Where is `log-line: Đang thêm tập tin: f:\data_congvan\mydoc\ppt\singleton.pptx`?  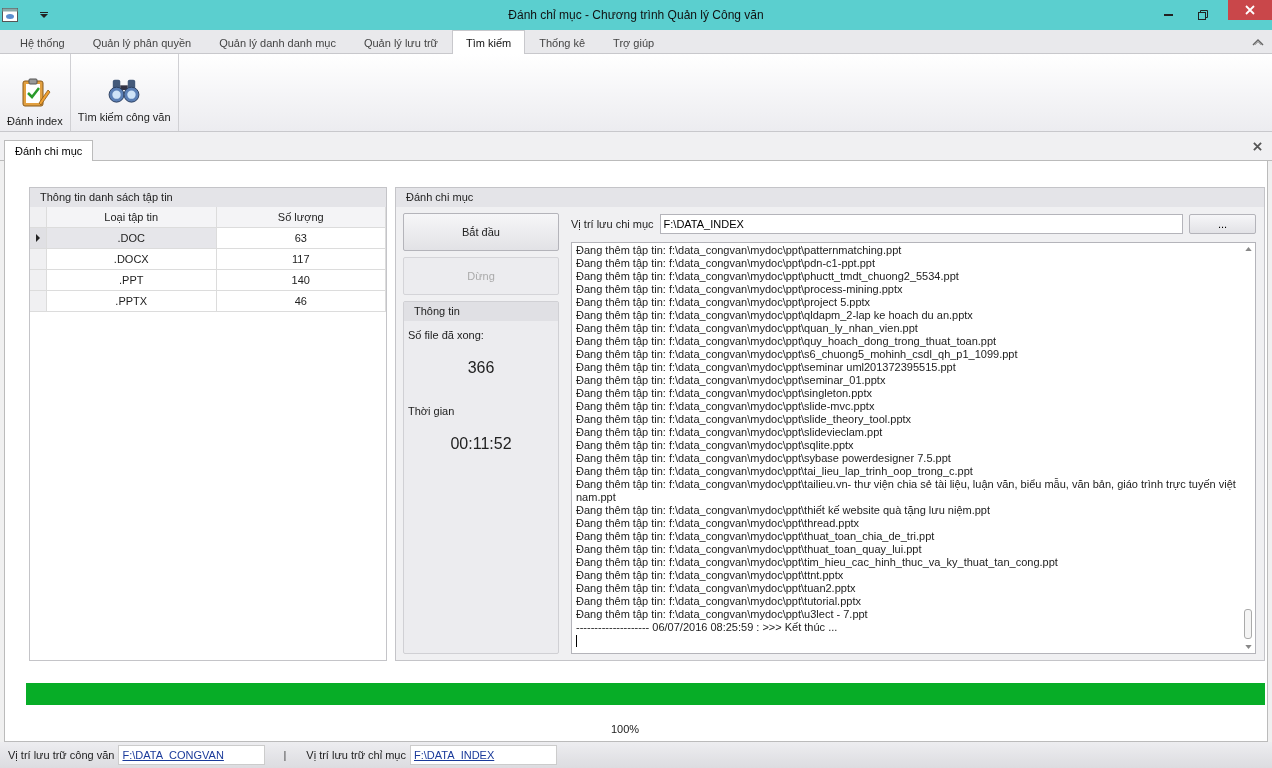
log-line: Đang thêm tập tin: f:\data_congvan\mydoc\ppt\singleton.pptx is located at coordinates (724, 393).